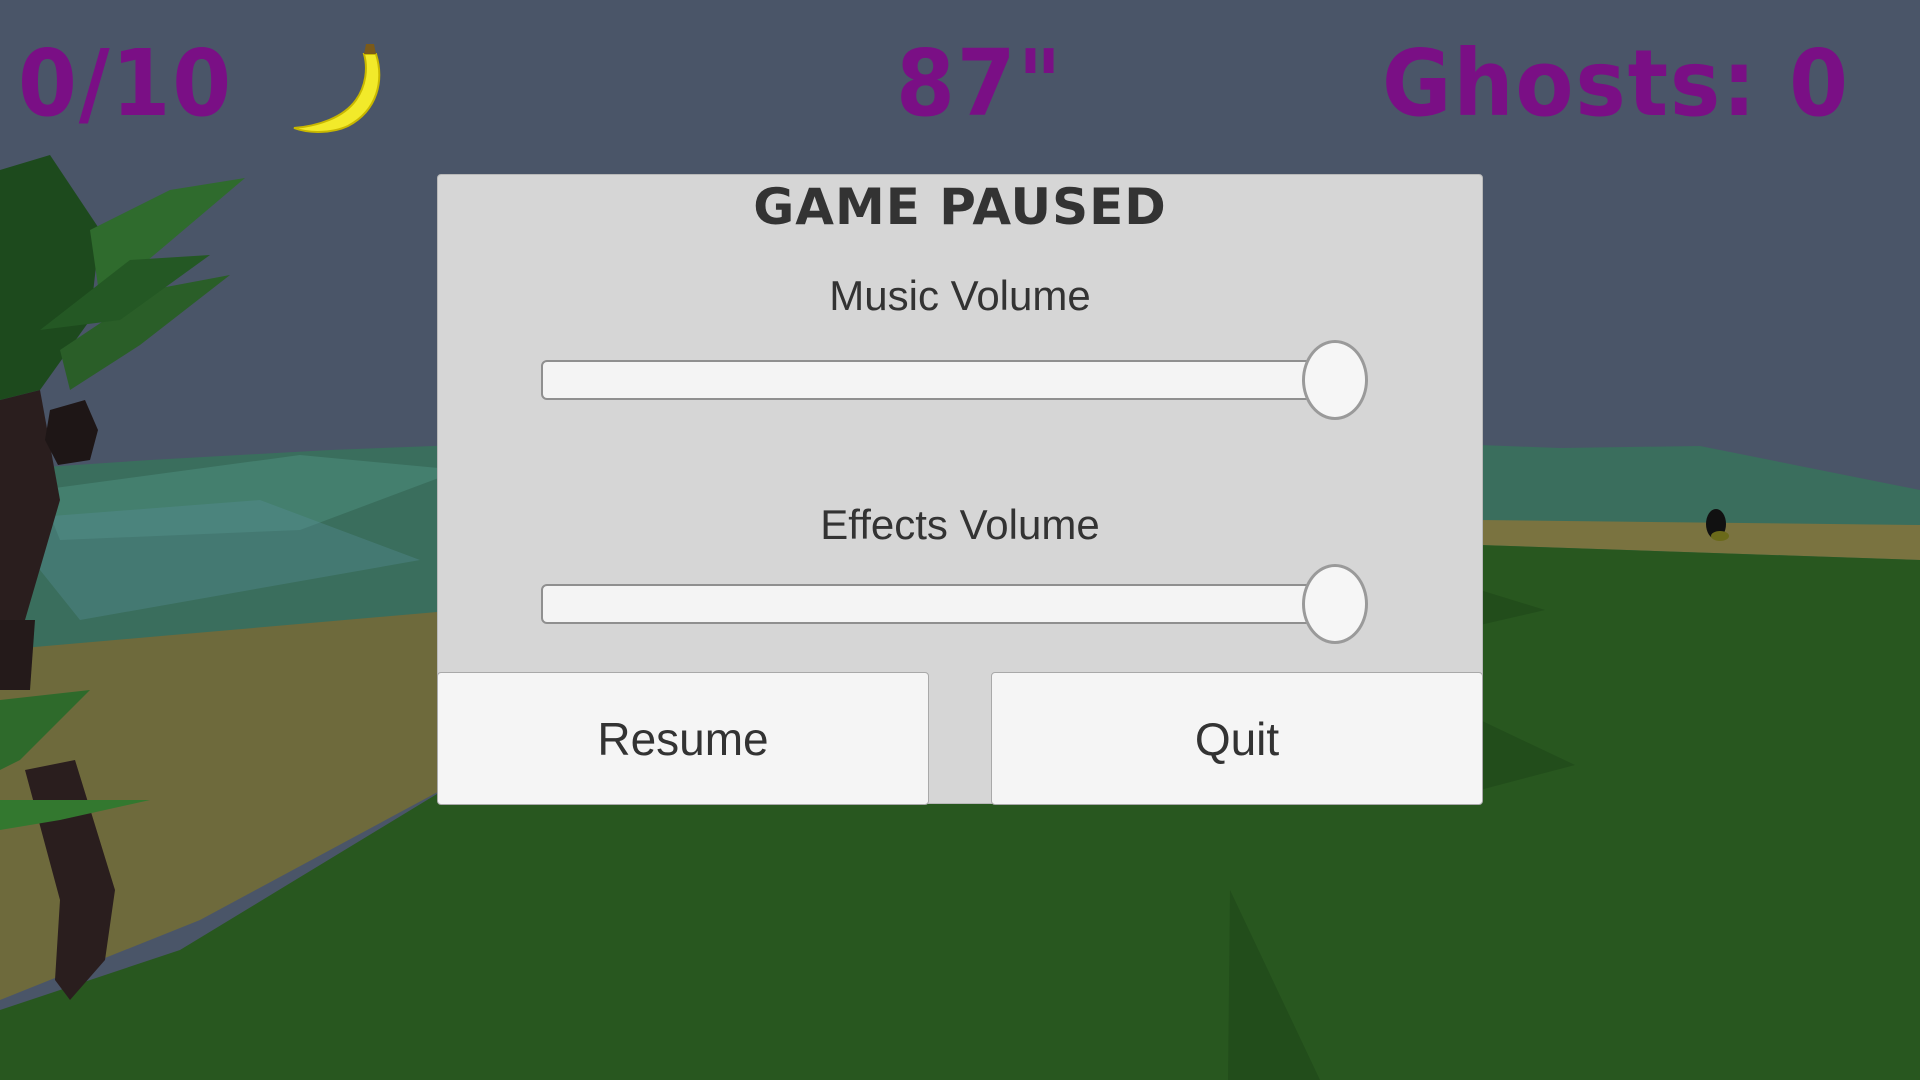 The height and width of the screenshot is (1080, 1920). I want to click on music-volume-handle, so click(1335, 380).